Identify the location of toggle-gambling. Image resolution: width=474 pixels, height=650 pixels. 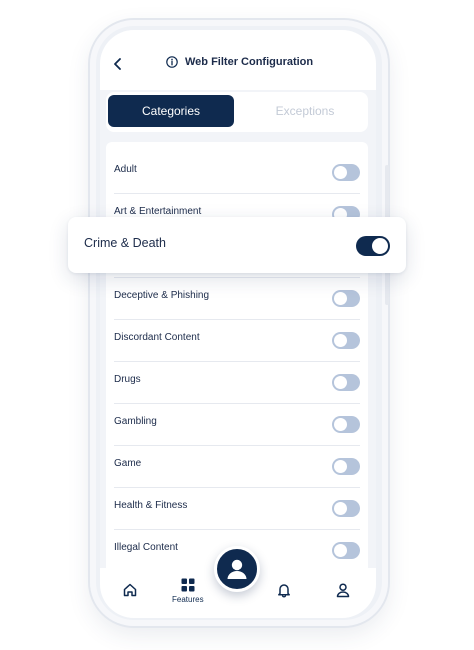
(346, 424).